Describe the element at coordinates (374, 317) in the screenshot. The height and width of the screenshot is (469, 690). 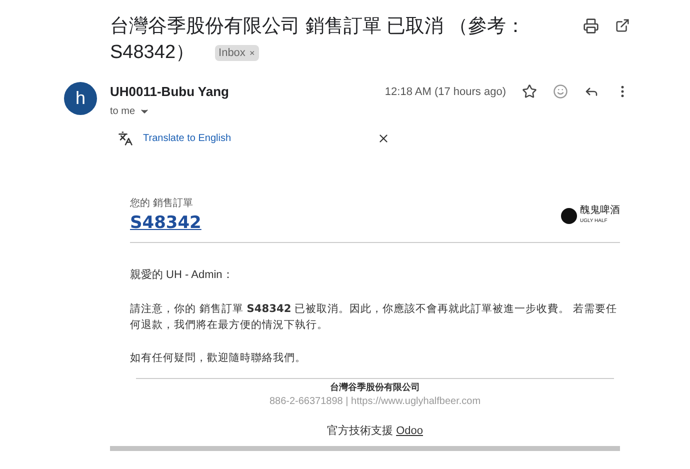
I see `body-paragraph: 請注意，你的 銷售訂單 S48342 已被取消。因此，你應該不會再就此訂單被進一步收費。 若需要任何退款，我們將在最方便的情況下執行。` at that location.